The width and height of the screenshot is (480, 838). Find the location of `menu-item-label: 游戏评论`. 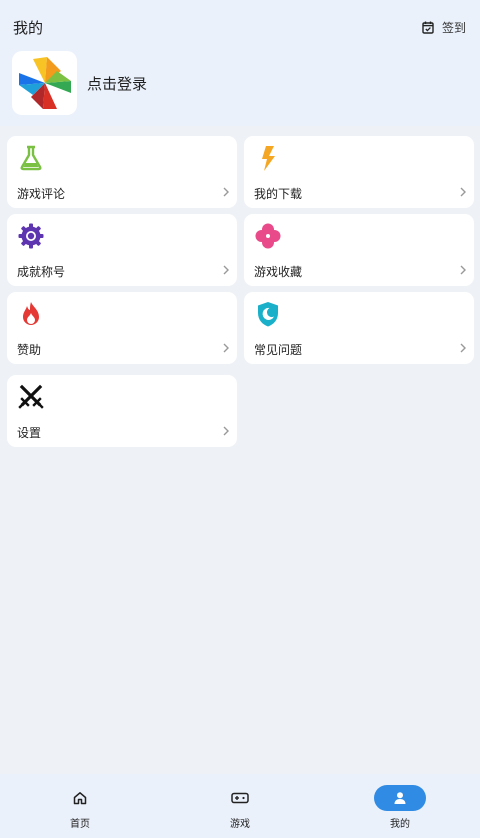

menu-item-label: 游戏评论 is located at coordinates (41, 194).